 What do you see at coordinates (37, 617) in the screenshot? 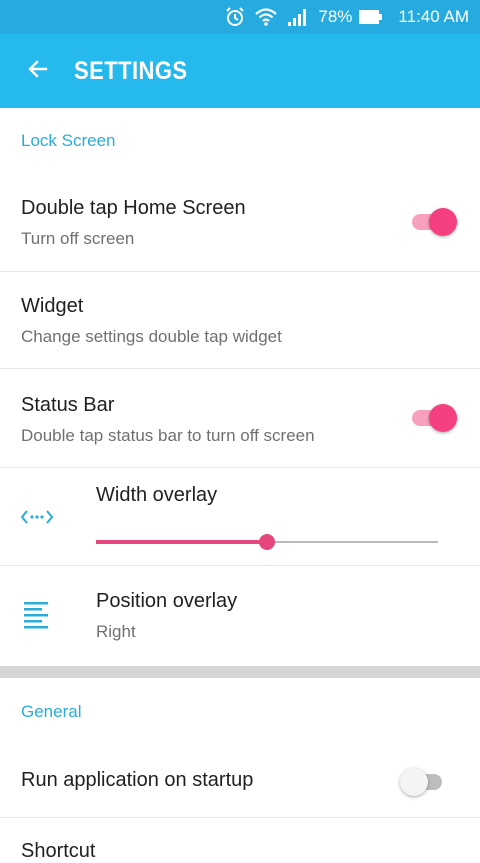
I see `align-lines-icon` at bounding box center [37, 617].